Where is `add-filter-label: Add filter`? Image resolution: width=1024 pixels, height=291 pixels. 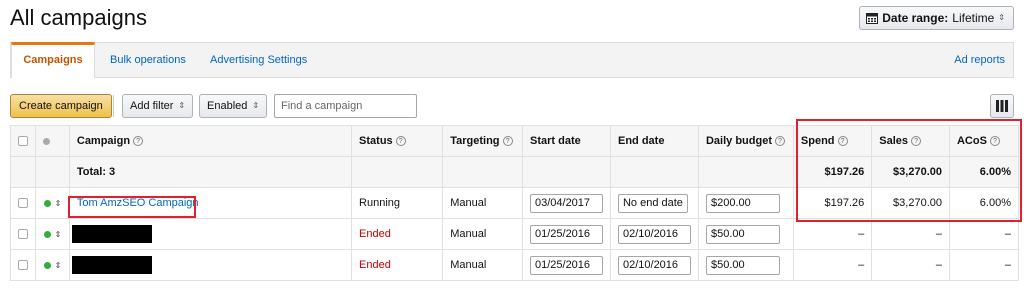
add-filter-label: Add filter is located at coordinates (152, 106).